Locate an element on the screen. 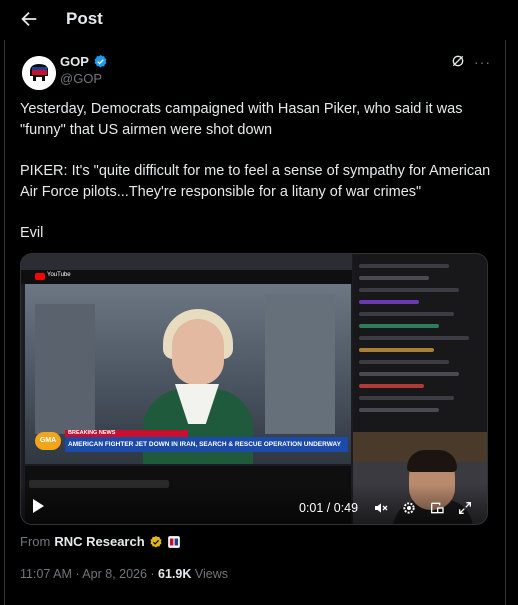 The width and height of the screenshot is (518, 605). play-icon is located at coordinates (38, 506).